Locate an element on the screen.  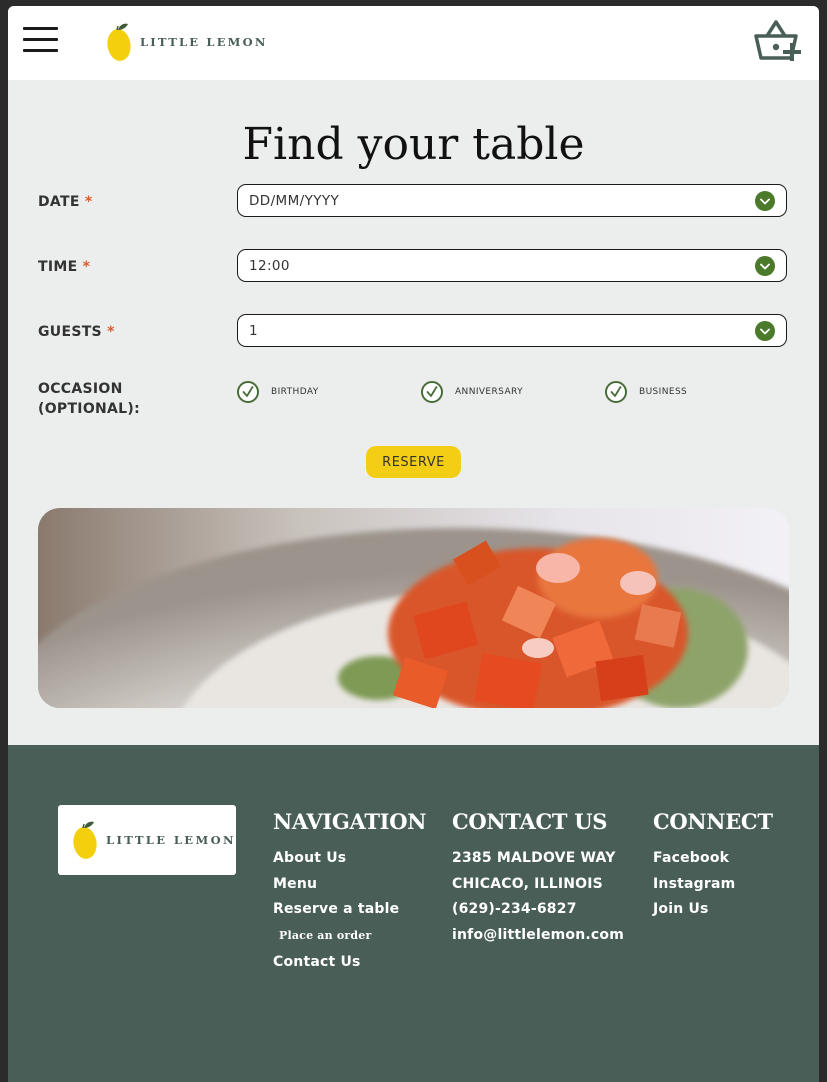
nav-link-menu: Menu is located at coordinates (295, 884).